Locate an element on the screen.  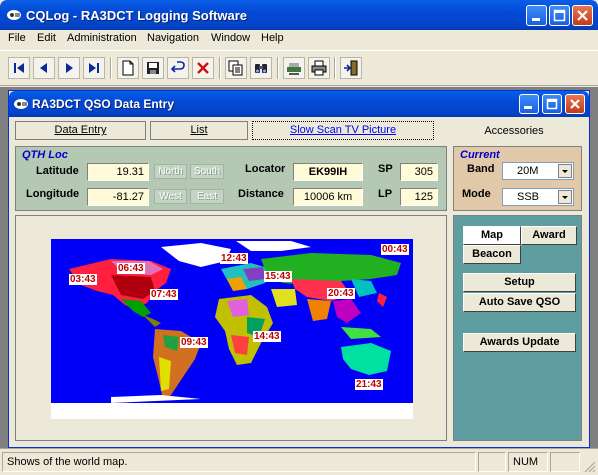
band-select: 20M is located at coordinates (538, 171).